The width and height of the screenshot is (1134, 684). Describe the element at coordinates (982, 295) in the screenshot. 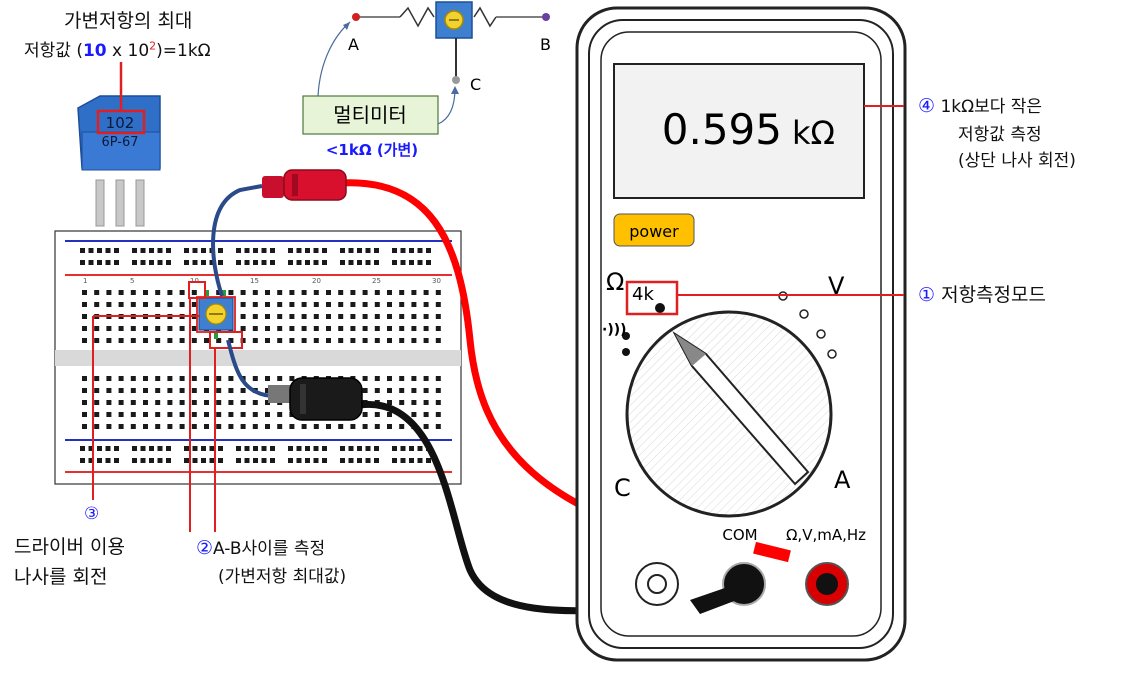

I see `callout-step1: ① 저항측정모드` at that location.